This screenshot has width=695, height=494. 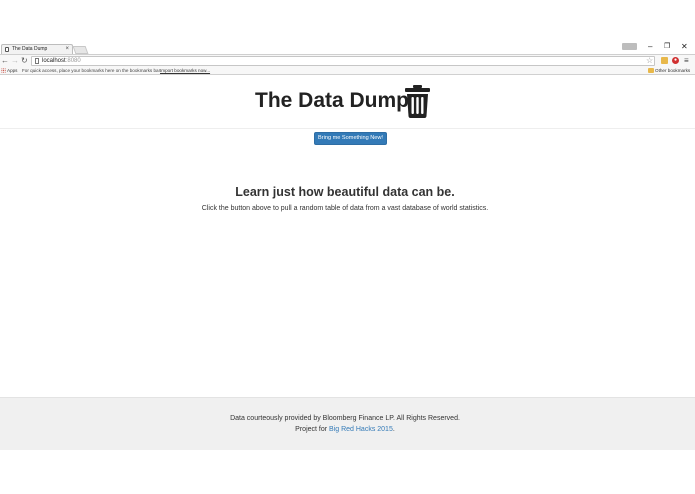 What do you see at coordinates (667, 47) in the screenshot?
I see `restore-icon: ❐` at bounding box center [667, 47].